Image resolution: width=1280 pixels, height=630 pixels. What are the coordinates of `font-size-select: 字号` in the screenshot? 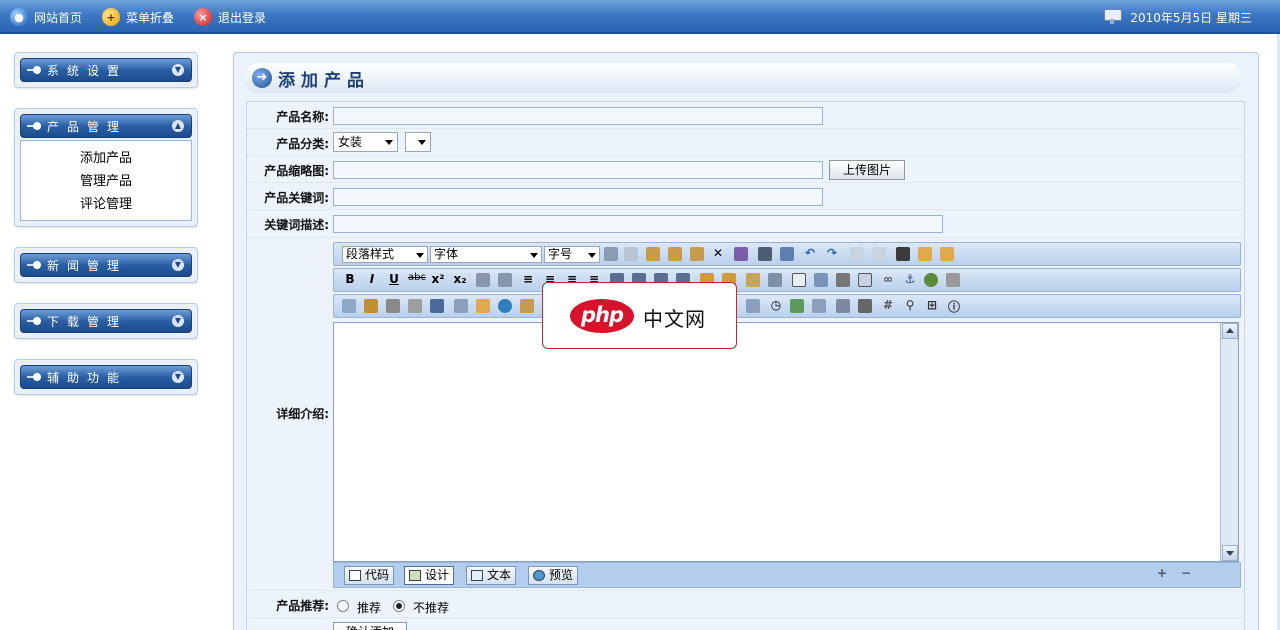 It's located at (572, 254).